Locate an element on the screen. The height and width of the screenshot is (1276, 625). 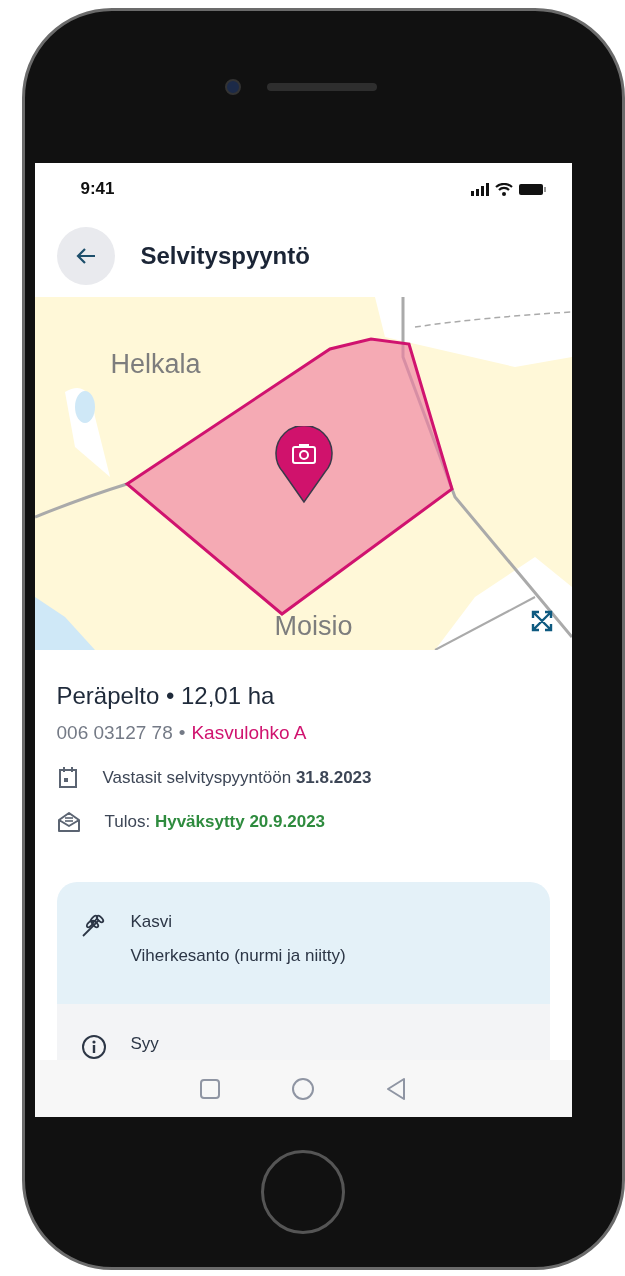
camera-pin-icon is located at coordinates (303, 465).